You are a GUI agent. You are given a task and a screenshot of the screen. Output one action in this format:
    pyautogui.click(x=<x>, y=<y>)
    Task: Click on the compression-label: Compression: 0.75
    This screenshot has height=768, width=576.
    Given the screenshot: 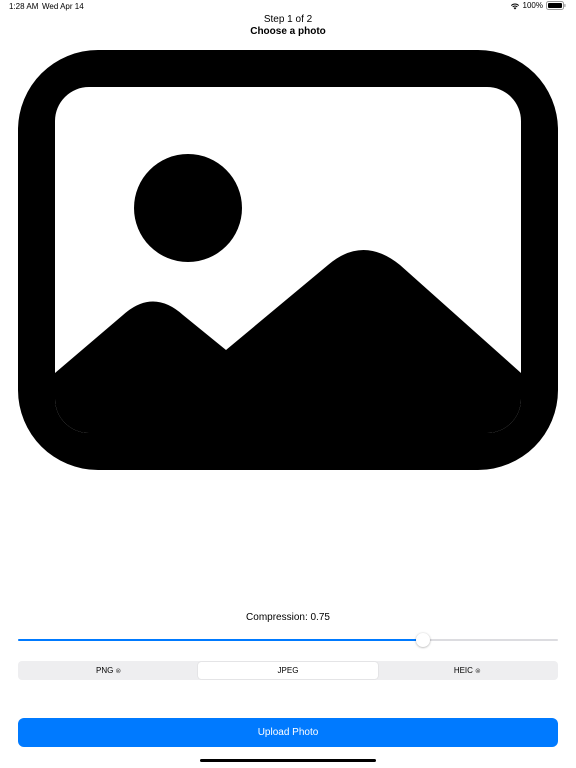 What is the action you would take?
    pyautogui.click(x=288, y=617)
    